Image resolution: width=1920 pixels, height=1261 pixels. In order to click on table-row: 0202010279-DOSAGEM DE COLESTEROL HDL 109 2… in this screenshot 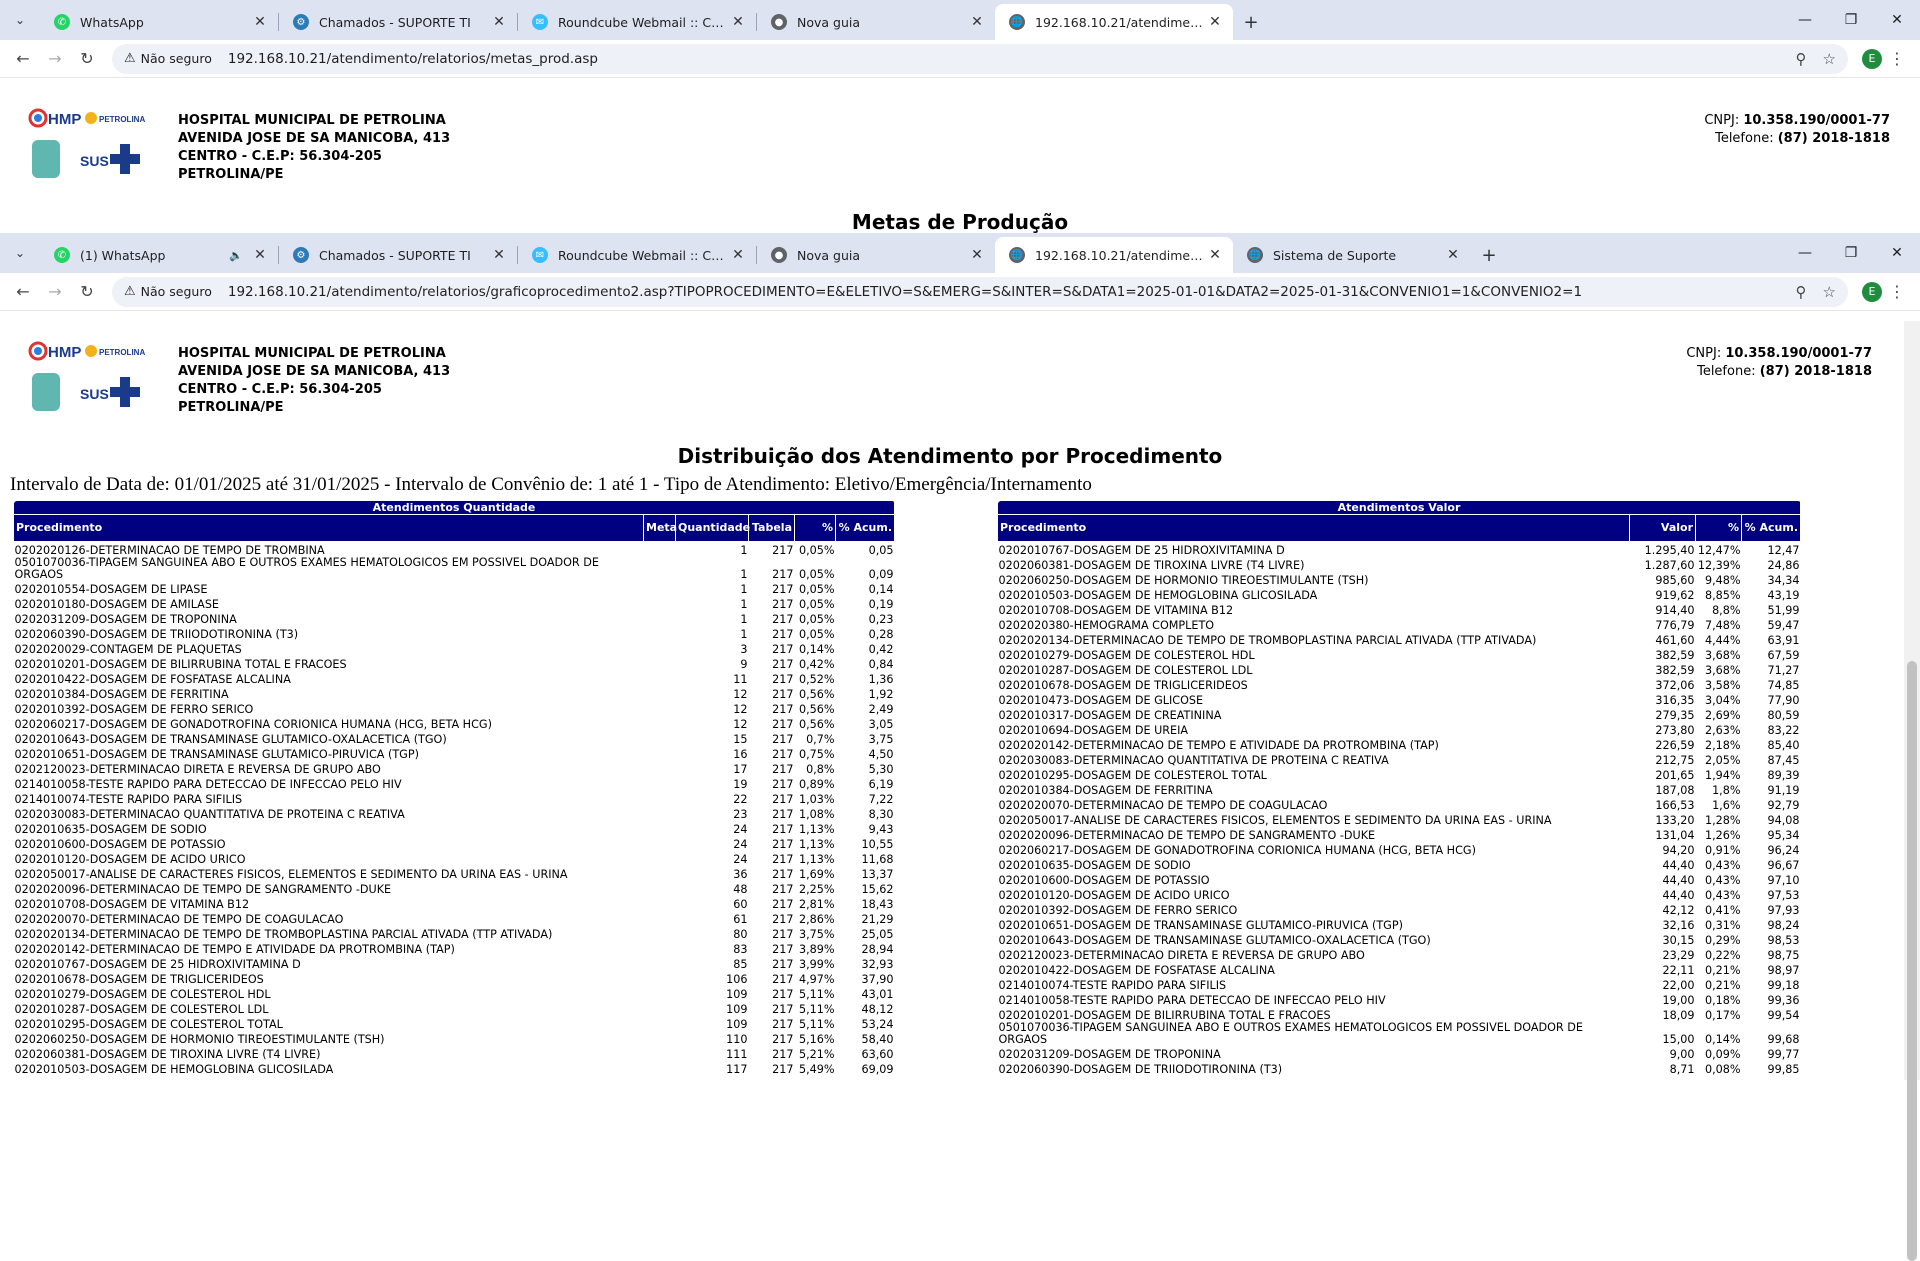, I will do `click(454, 993)`.